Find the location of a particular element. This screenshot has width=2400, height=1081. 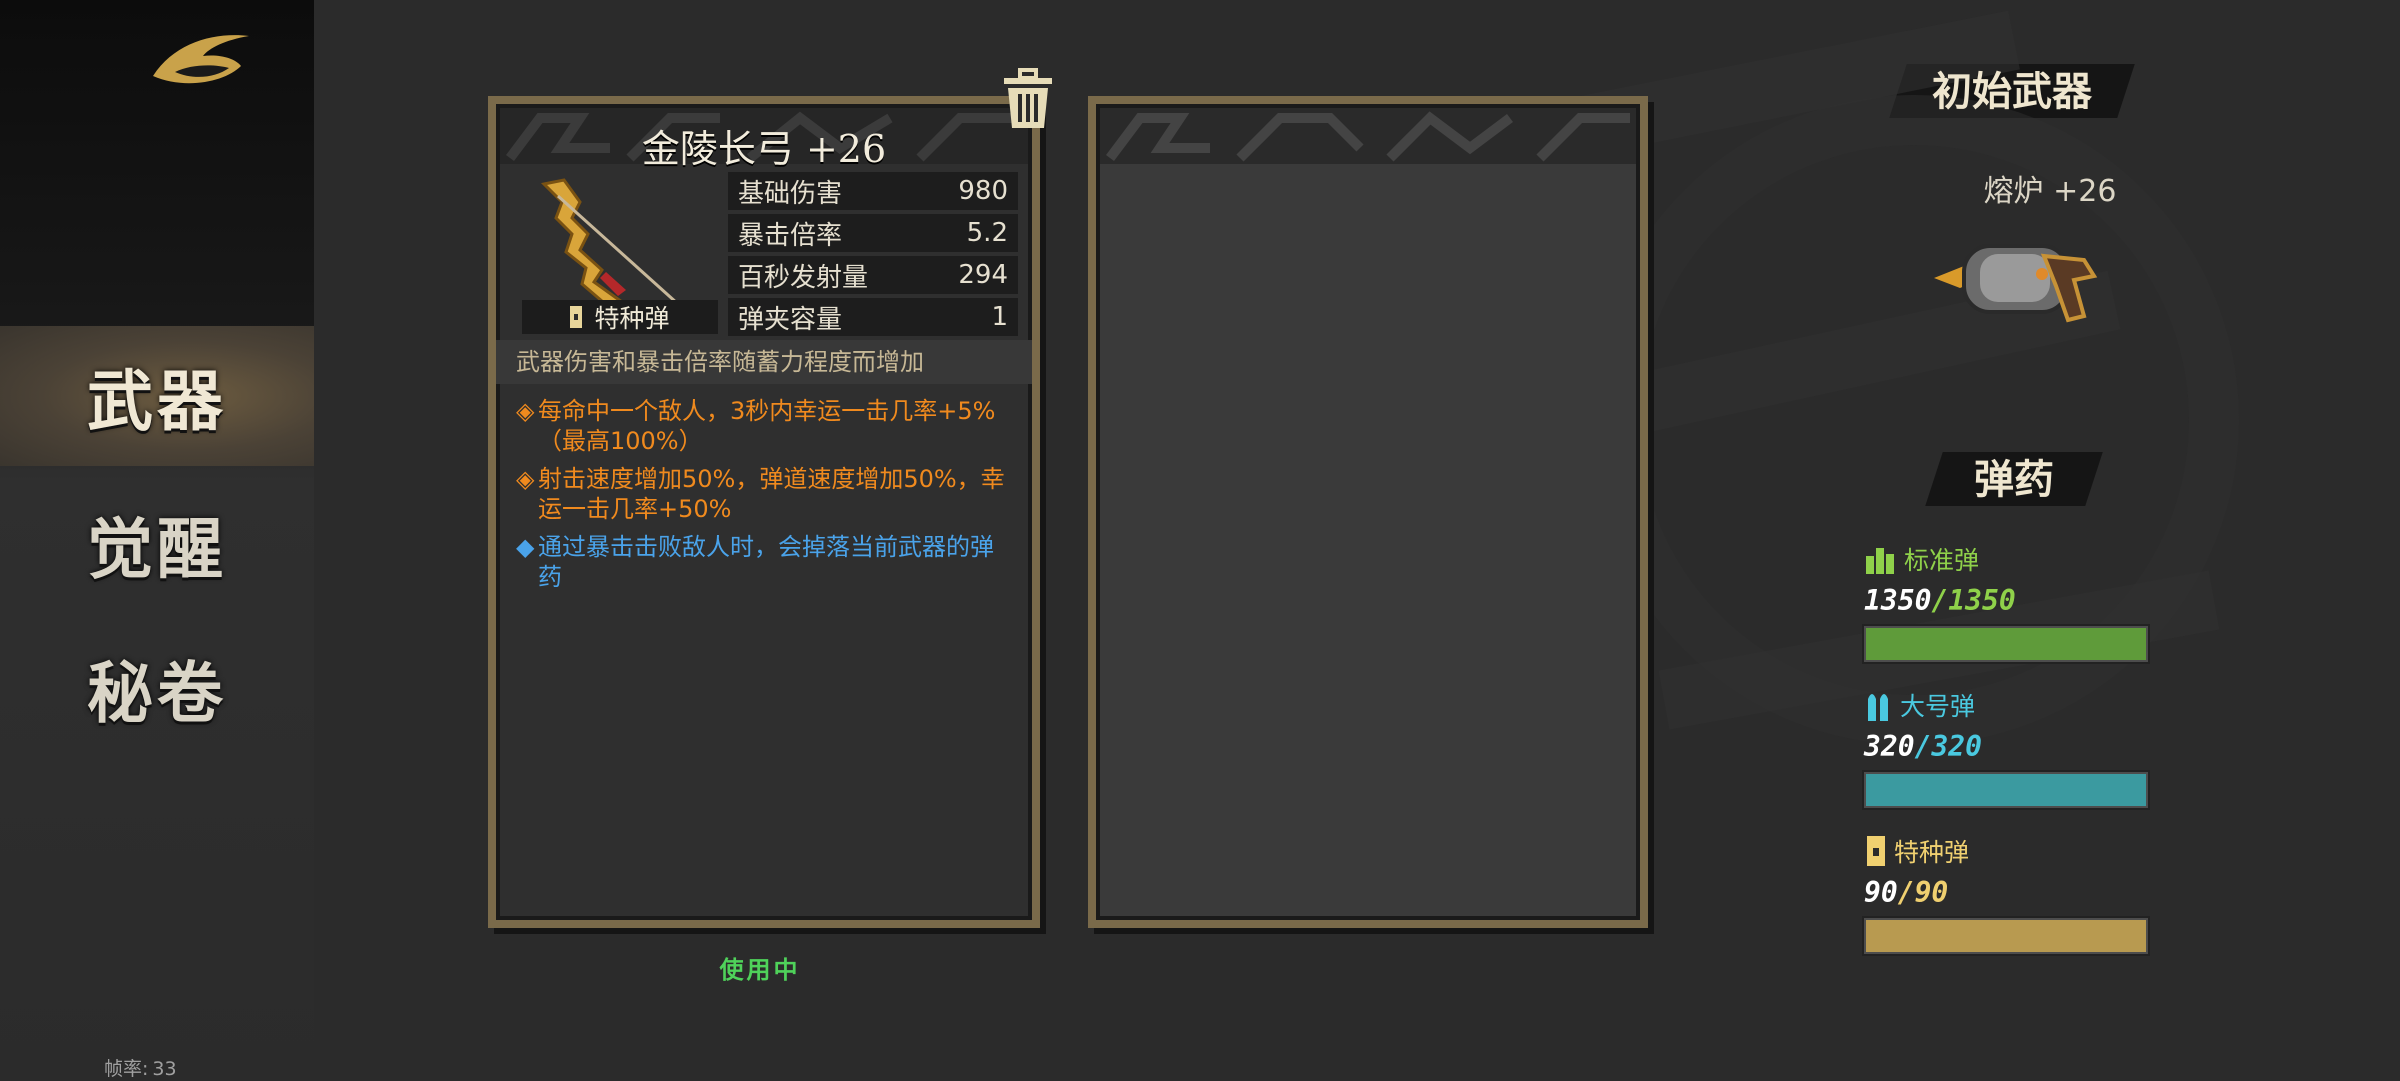

stat-label: 弹夹容量 is located at coordinates (790, 319).